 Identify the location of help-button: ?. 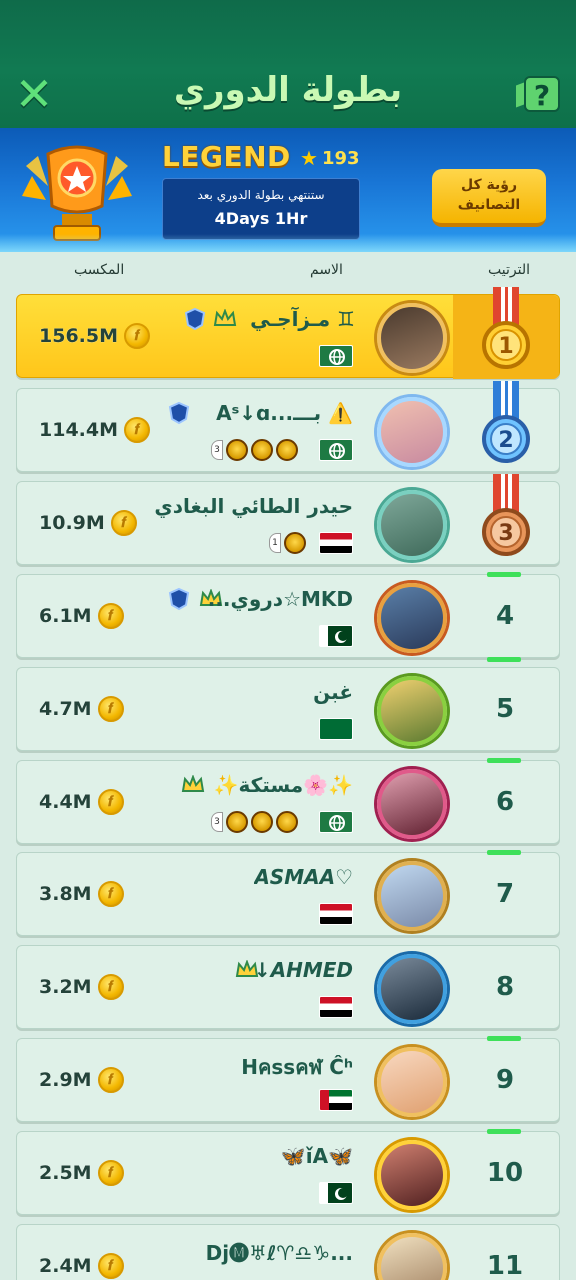
(542, 94).